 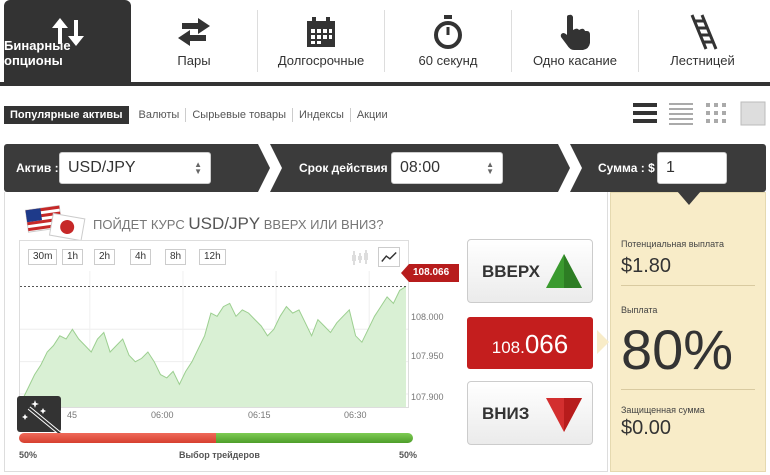 What do you see at coordinates (66, 115) in the screenshot?
I see `subnav-popular: Популярные активы` at bounding box center [66, 115].